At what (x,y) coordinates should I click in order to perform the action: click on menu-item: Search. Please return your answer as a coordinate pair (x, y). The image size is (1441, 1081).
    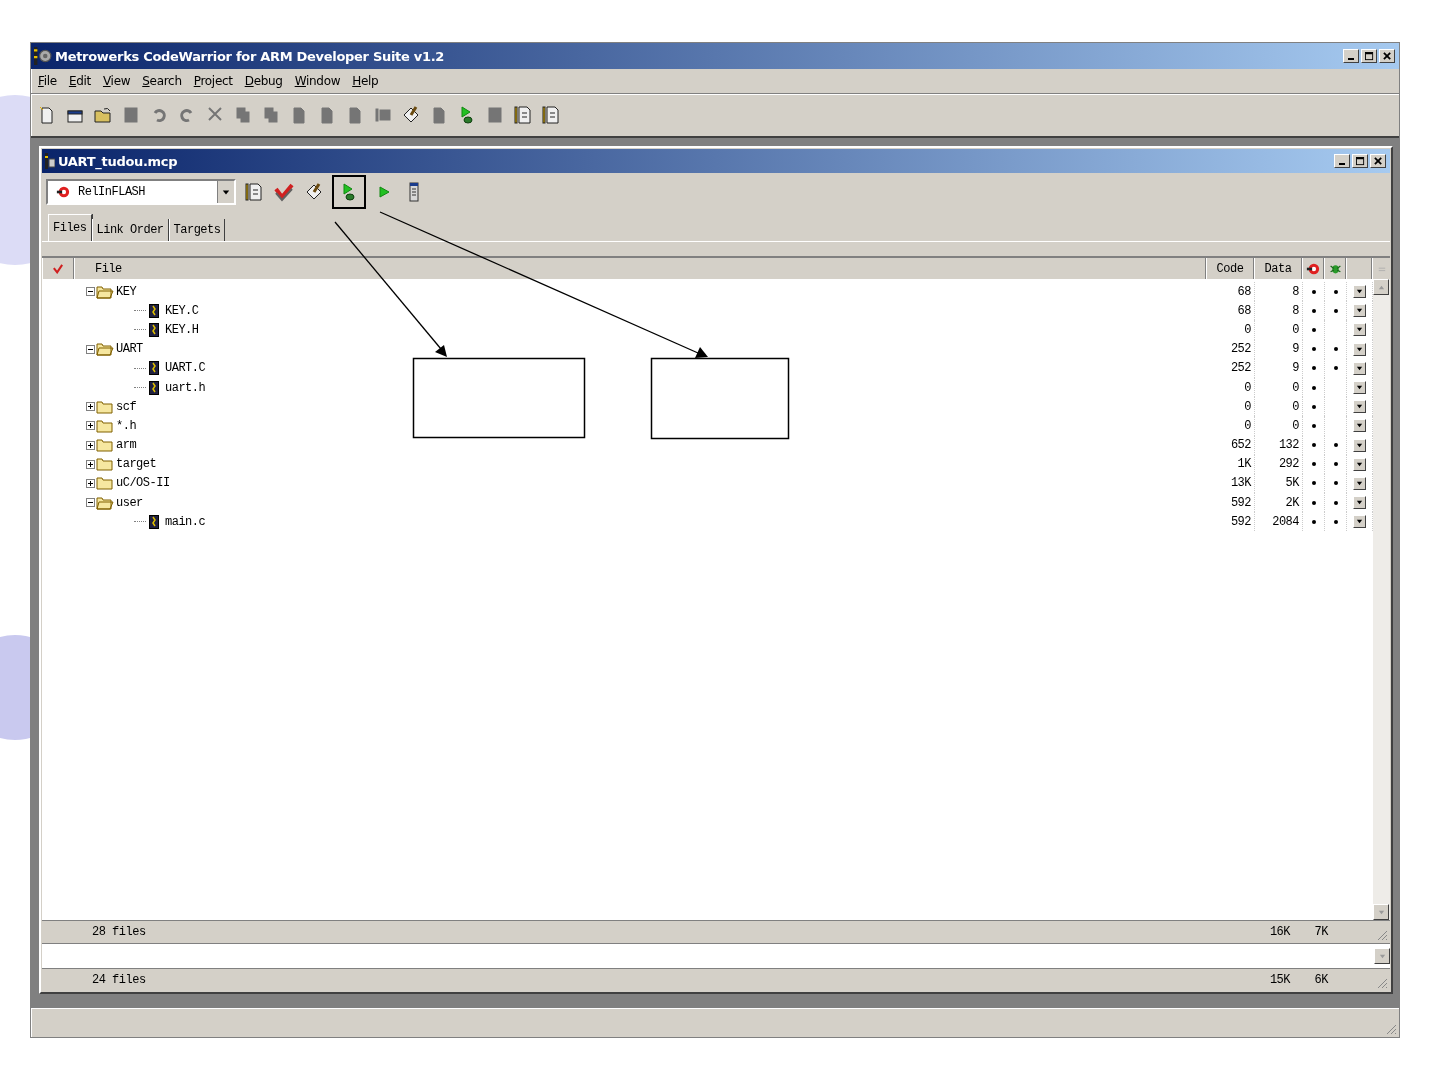
    Looking at the image, I should click on (162, 81).